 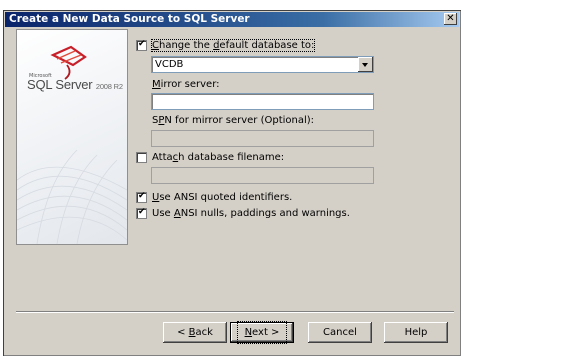 What do you see at coordinates (262, 64) in the screenshot?
I see `default-db-select: VCDB` at bounding box center [262, 64].